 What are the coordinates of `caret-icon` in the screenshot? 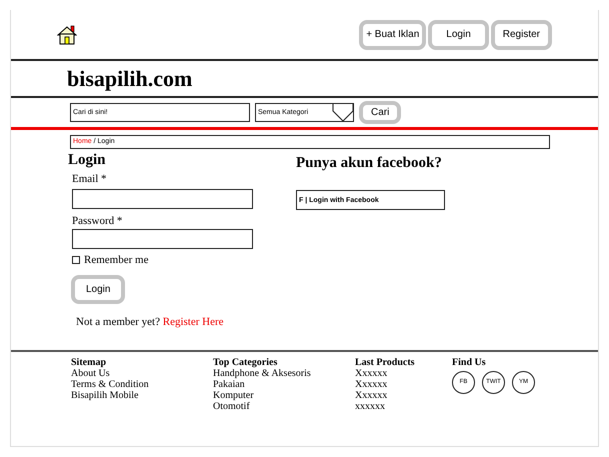 It's located at (343, 112).